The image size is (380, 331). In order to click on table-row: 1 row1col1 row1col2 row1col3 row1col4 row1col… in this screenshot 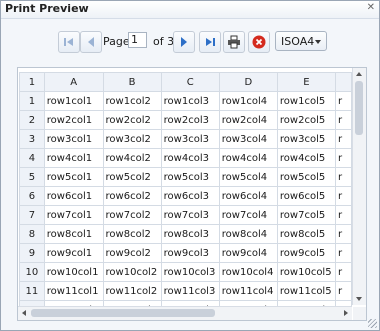, I will do `click(185, 101)`.